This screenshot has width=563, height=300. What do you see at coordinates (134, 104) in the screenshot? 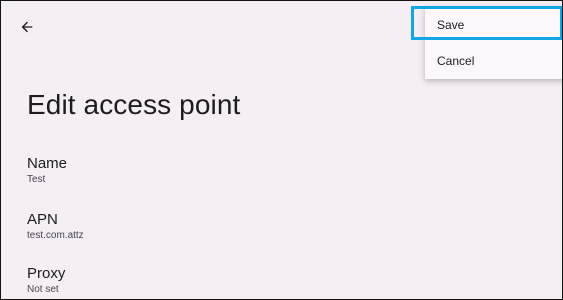
I see `page-title: Edit access point` at bounding box center [134, 104].